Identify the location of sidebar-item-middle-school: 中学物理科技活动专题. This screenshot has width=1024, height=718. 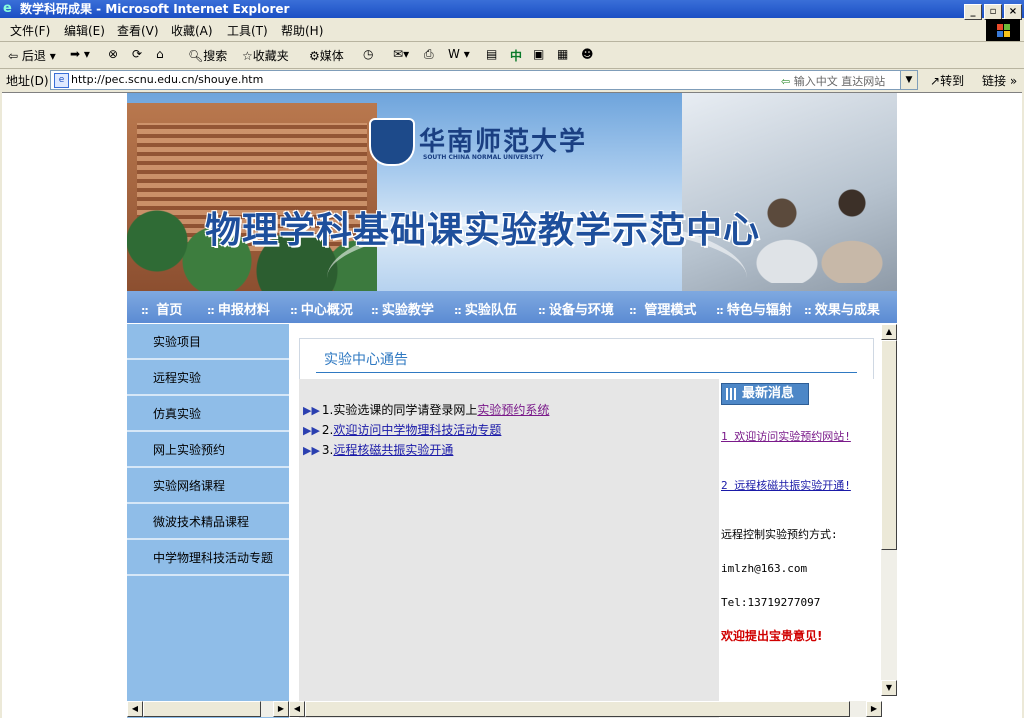
(208, 558).